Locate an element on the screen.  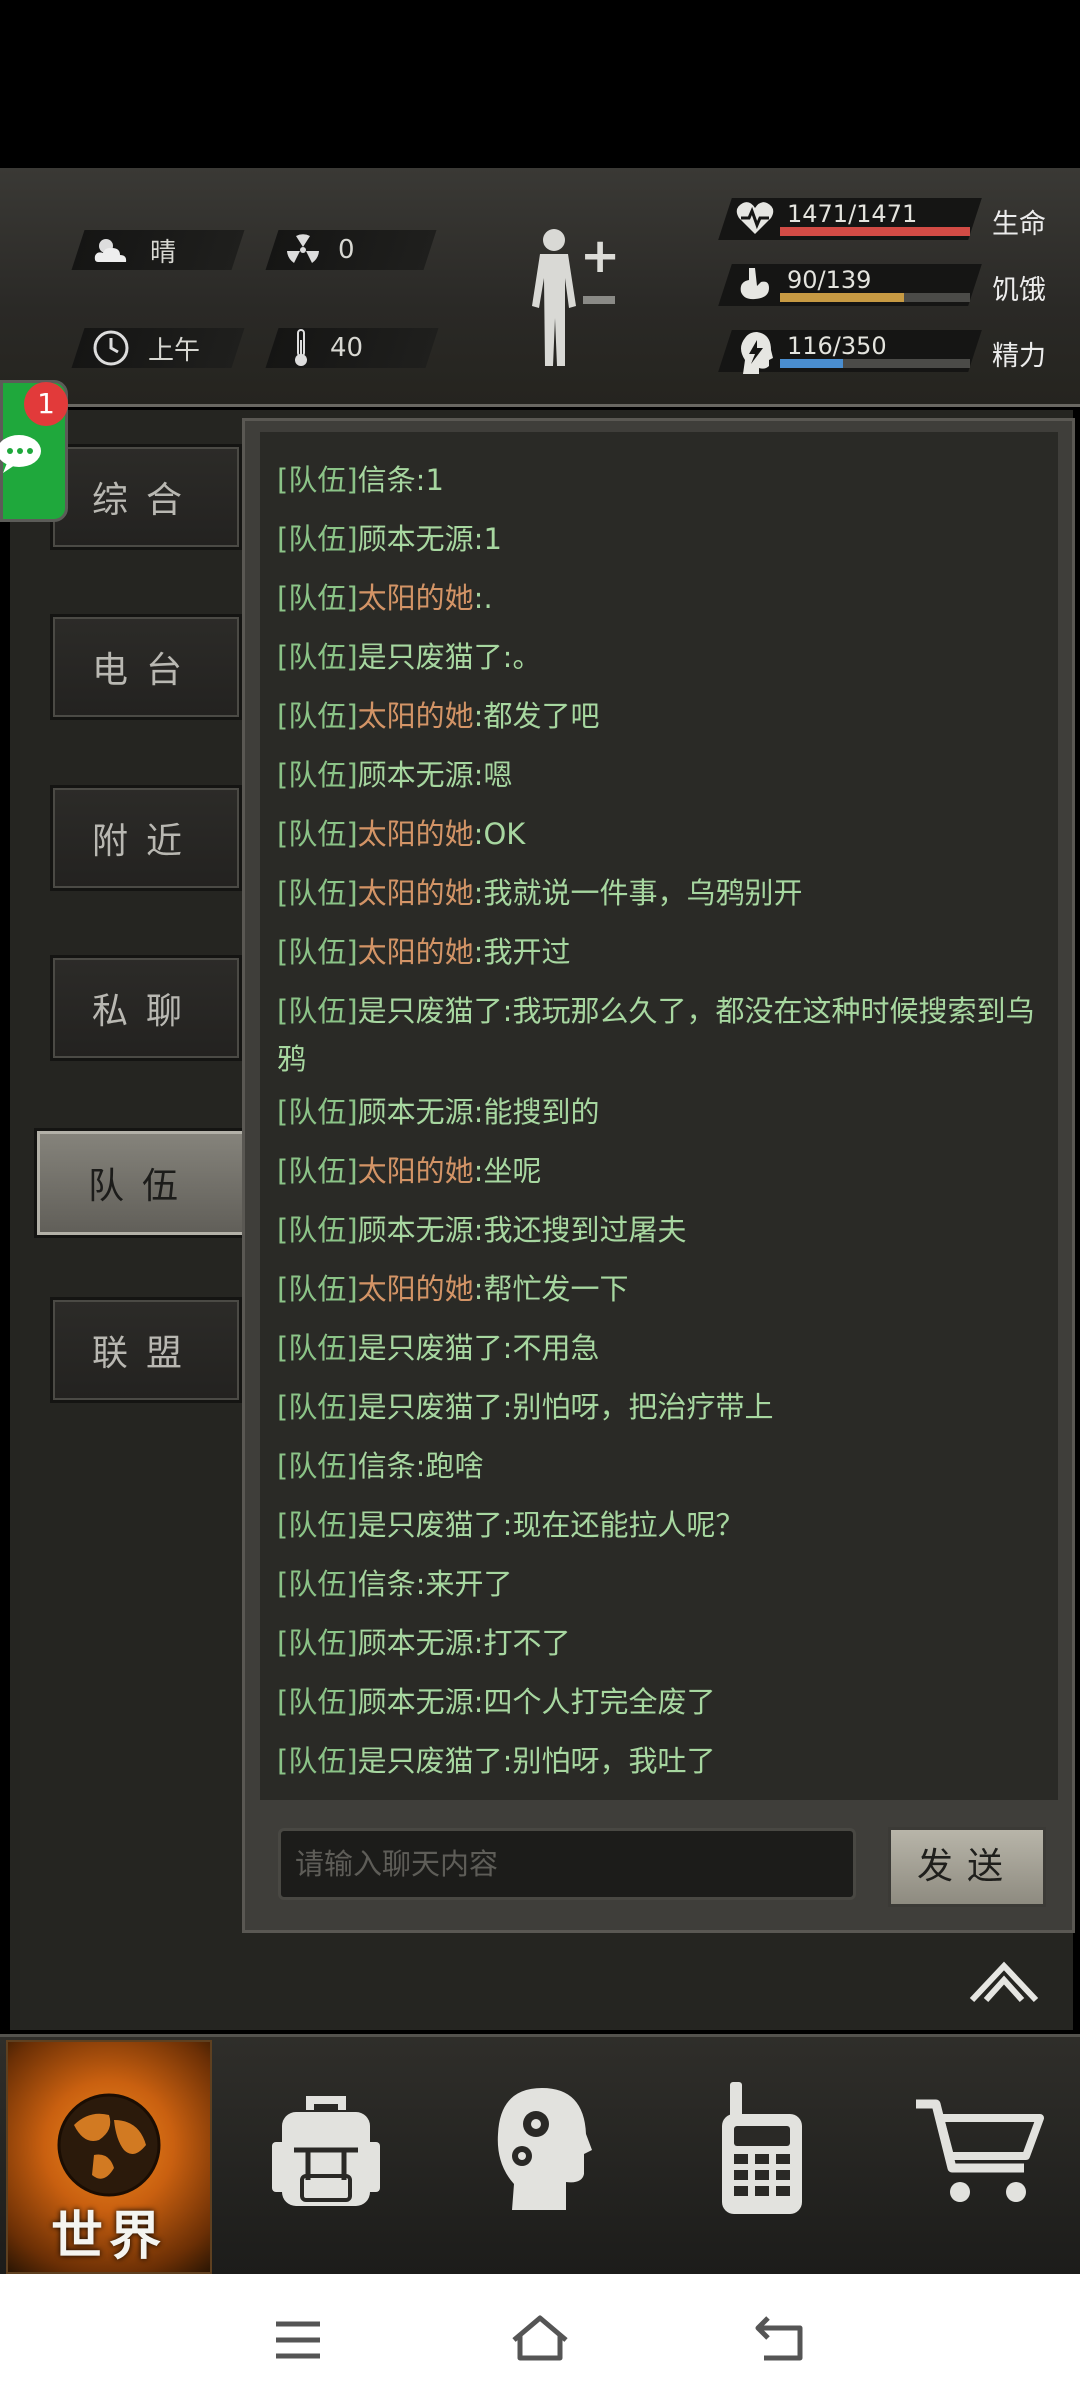
message-text: 跑啥 is located at coordinates (454, 1466).